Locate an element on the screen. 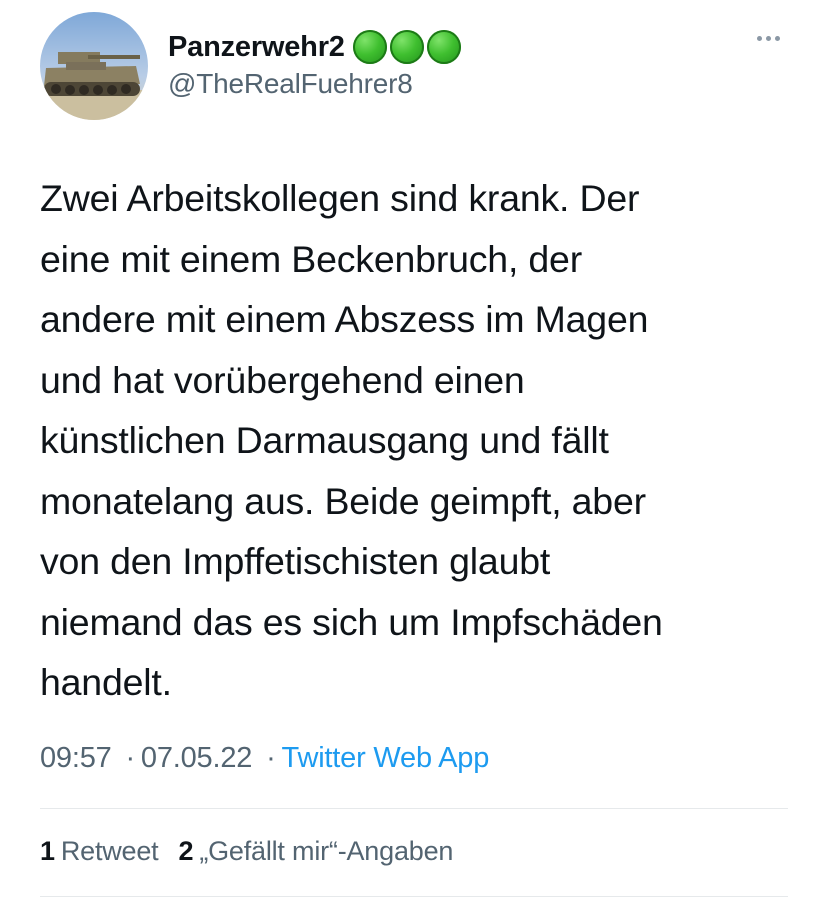 The image size is (828, 905). tweet-stats: 1 Retweet 2 „Gefällt mir“-Angaben is located at coordinates (246, 851).